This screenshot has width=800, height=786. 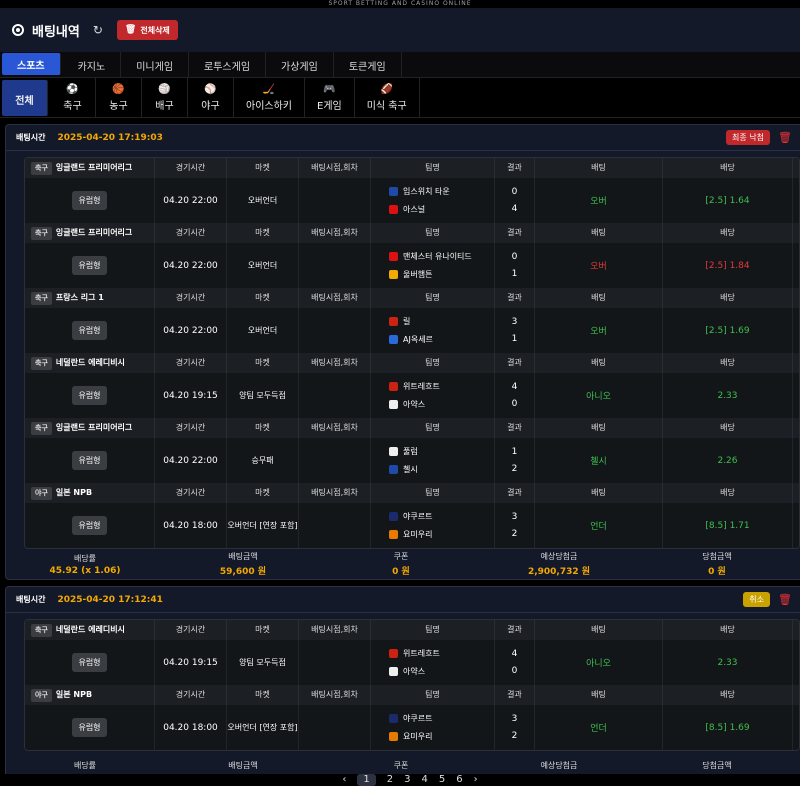 What do you see at coordinates (18, 30) in the screenshot?
I see `target-icon` at bounding box center [18, 30].